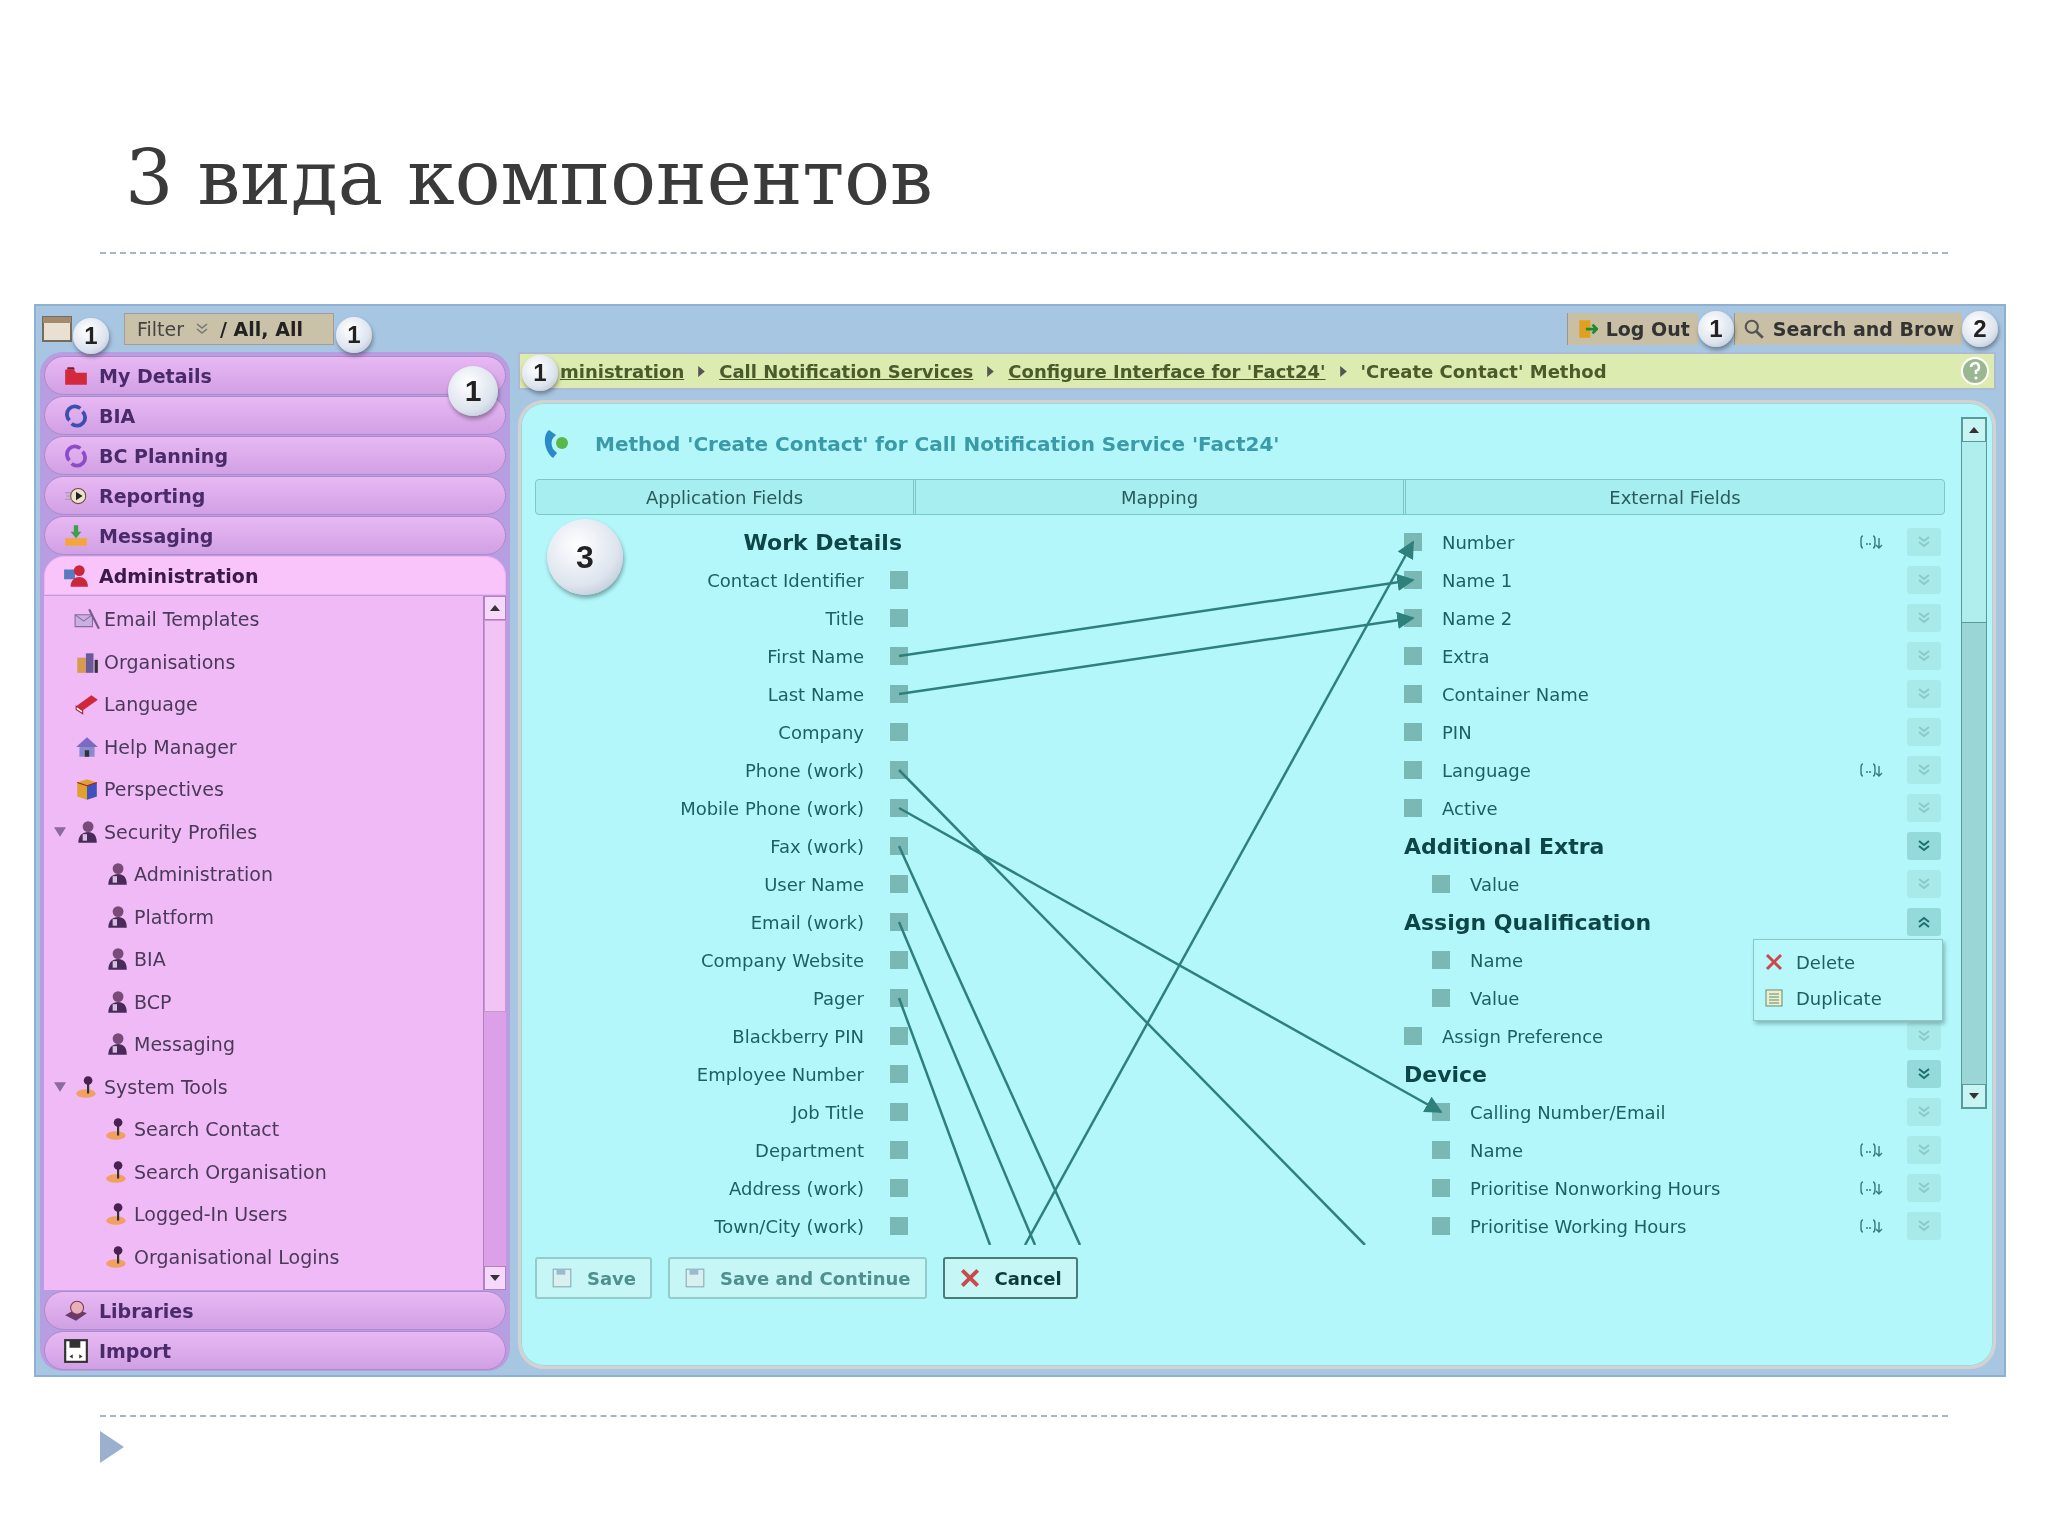 The width and height of the screenshot is (2048, 1536). Describe the element at coordinates (1774, 962) in the screenshot. I see `close-icon` at that location.